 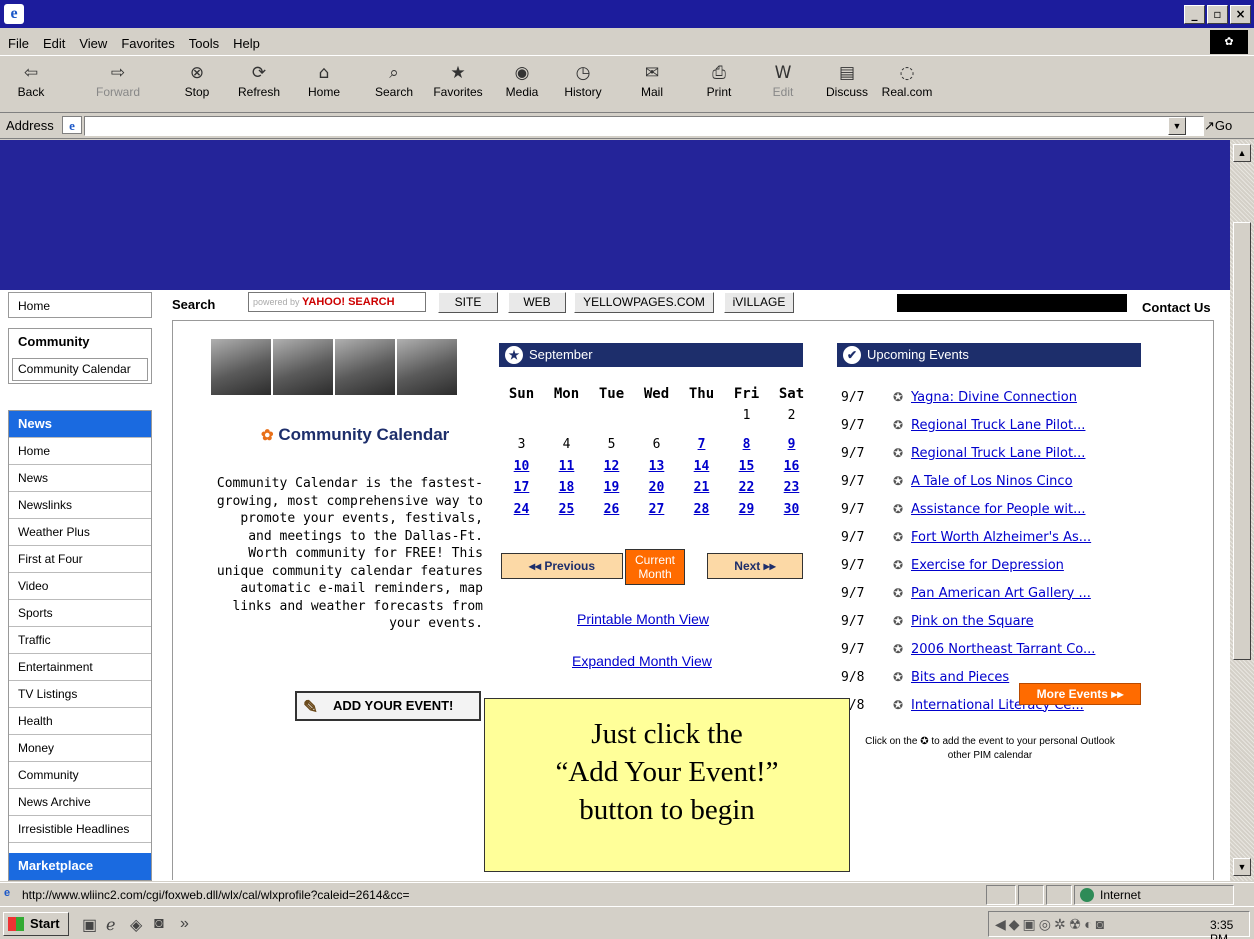 I want to click on yahoo-search-input: powered by YAHOO! SEARCH, so click(x=337, y=302).